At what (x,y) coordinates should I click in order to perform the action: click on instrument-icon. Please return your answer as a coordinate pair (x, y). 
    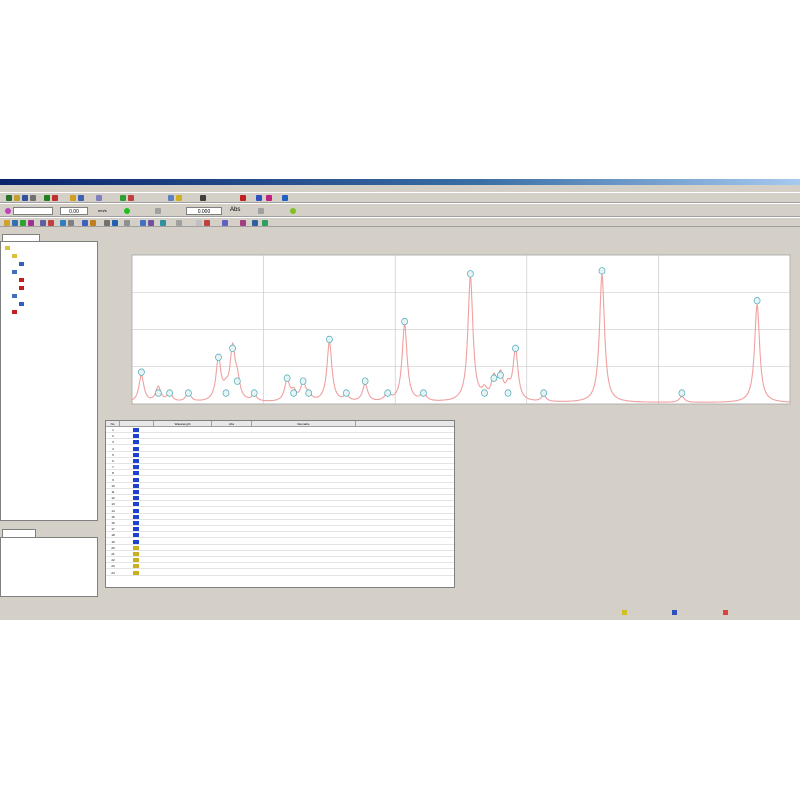
    Looking at the image, I should click on (8, 211).